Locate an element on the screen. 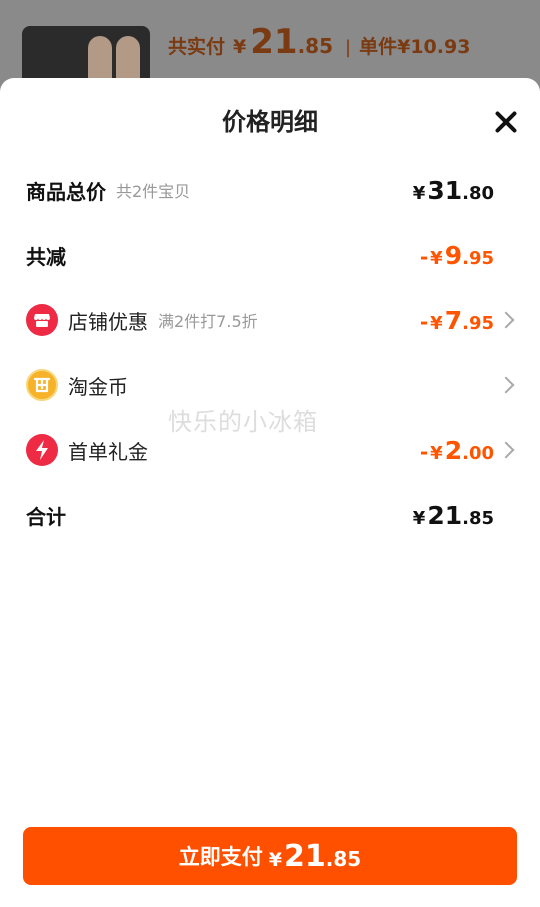  store-discount-label: 店铺优惠 is located at coordinates (108, 321).